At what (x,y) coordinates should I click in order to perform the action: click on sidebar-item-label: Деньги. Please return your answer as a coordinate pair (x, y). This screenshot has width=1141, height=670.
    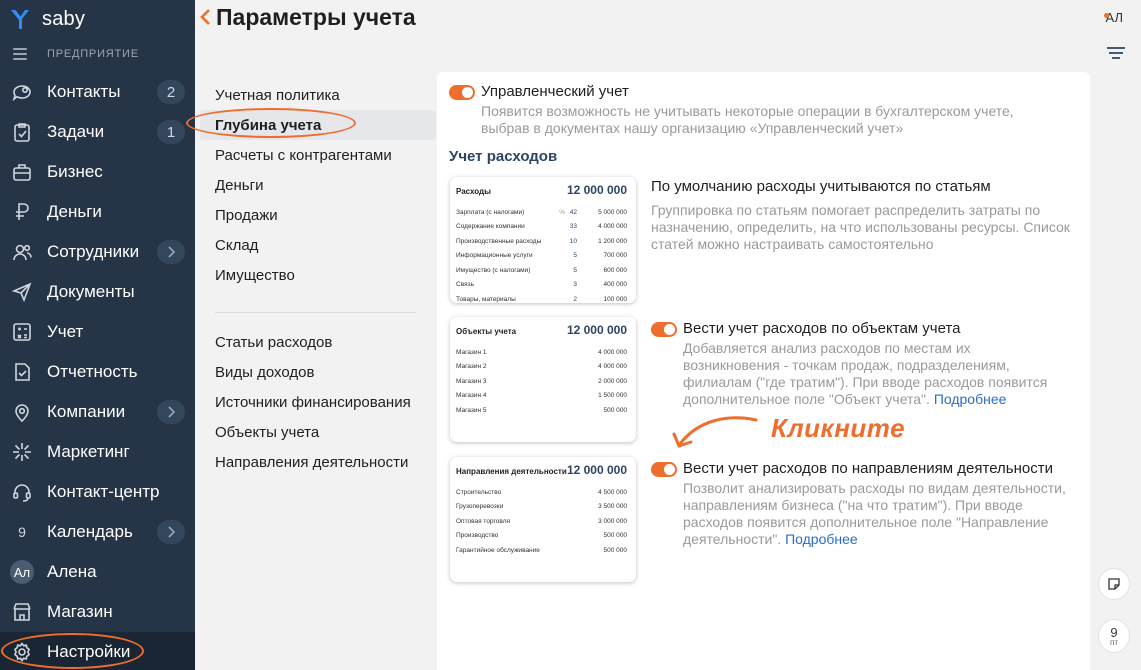
    Looking at the image, I should click on (74, 211).